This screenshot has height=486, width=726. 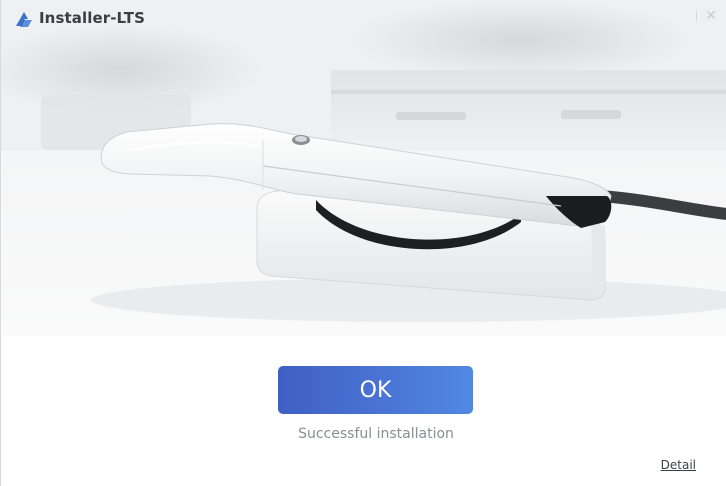 What do you see at coordinates (708, 16) in the screenshot?
I see `close-icon: ✕` at bounding box center [708, 16].